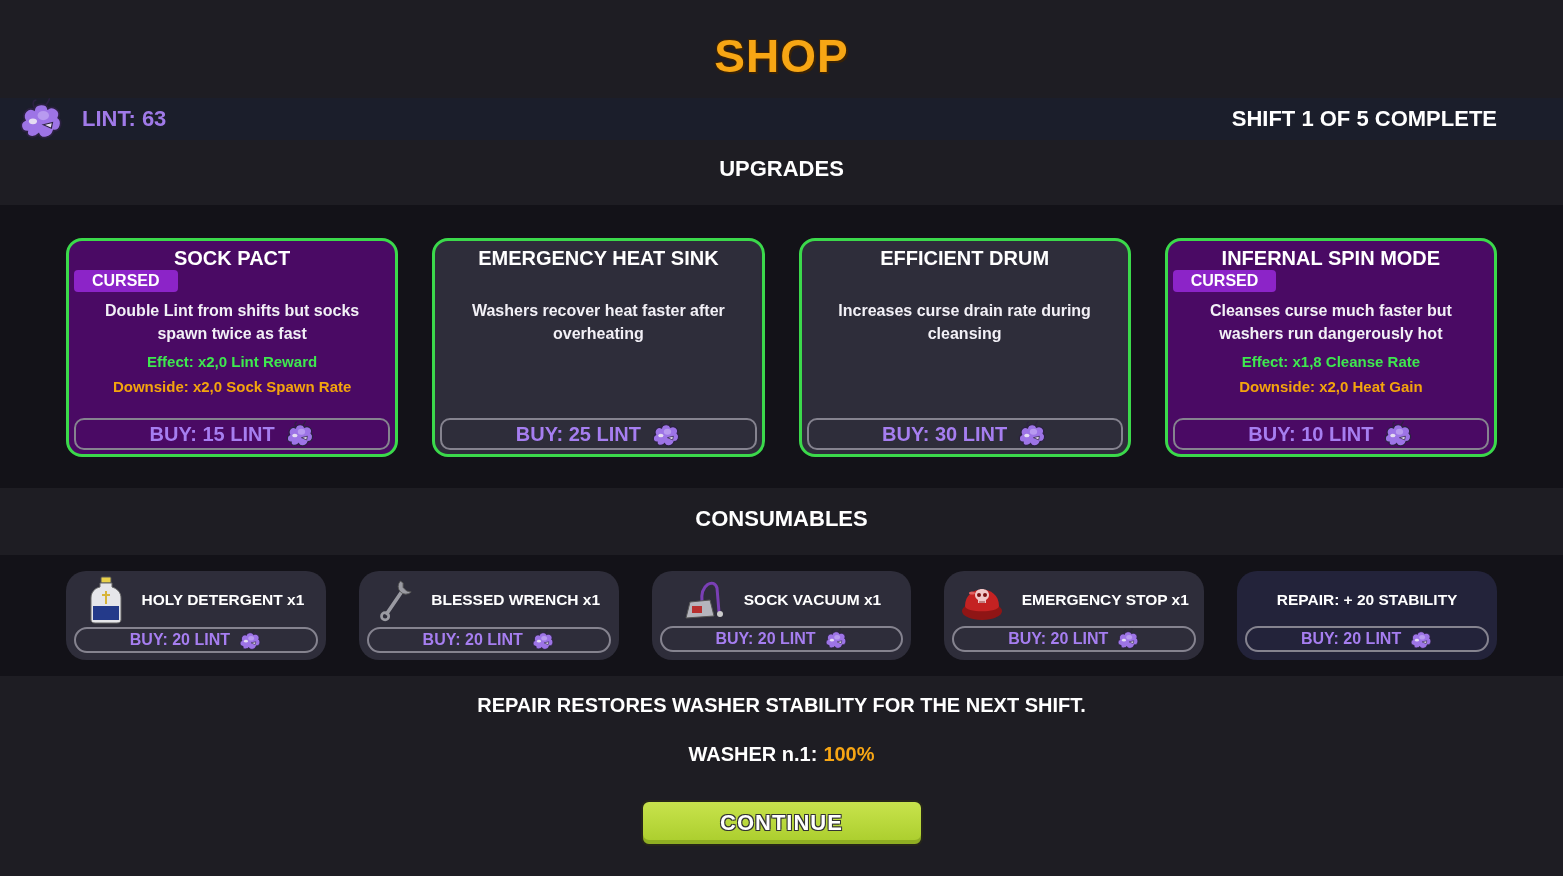 The width and height of the screenshot is (1563, 876). What do you see at coordinates (598, 258) in the screenshot?
I see `upgrade-title: EMERGENCY HEAT SINK` at bounding box center [598, 258].